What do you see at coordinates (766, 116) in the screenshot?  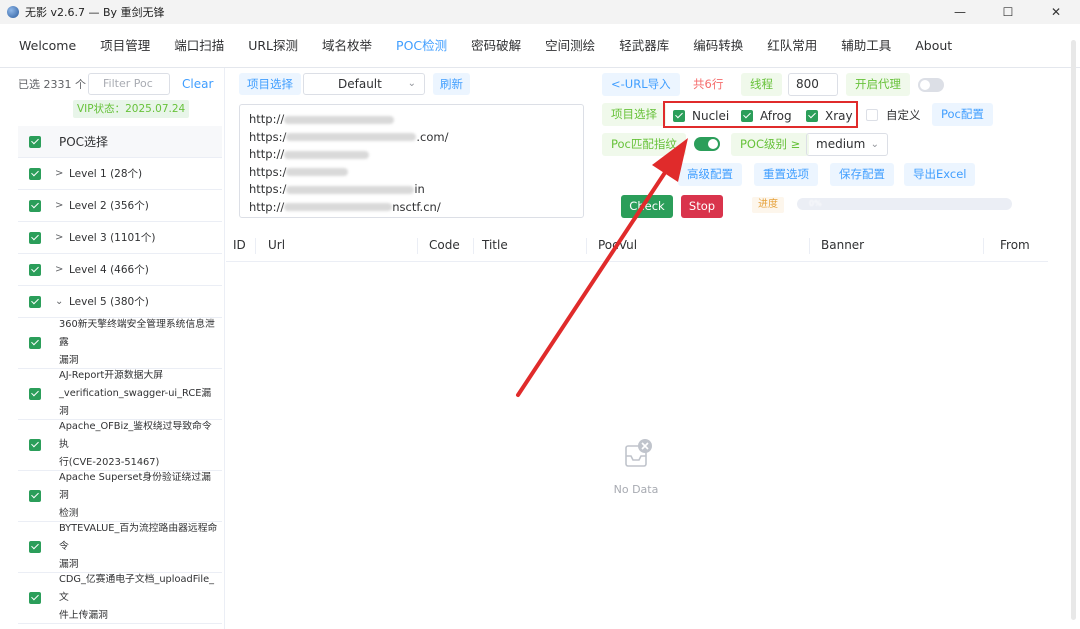 I see `engine-afrog: Afrog` at bounding box center [766, 116].